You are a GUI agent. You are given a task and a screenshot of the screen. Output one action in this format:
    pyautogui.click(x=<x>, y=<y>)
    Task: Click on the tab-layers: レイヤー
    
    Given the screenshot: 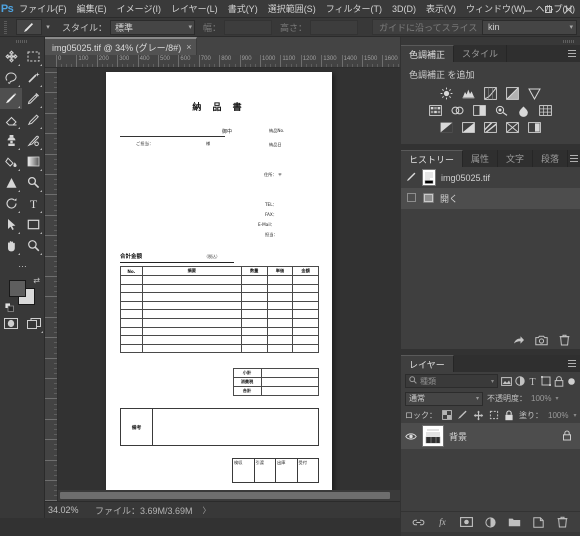 What is the action you would take?
    pyautogui.click(x=427, y=363)
    